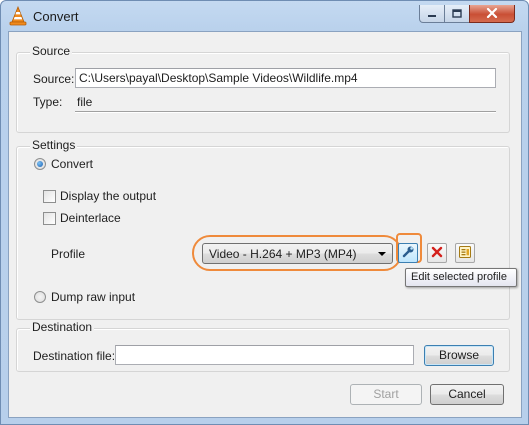 The image size is (529, 425). What do you see at coordinates (90, 218) in the screenshot?
I see `deinterlace-label: Deinterlace` at bounding box center [90, 218].